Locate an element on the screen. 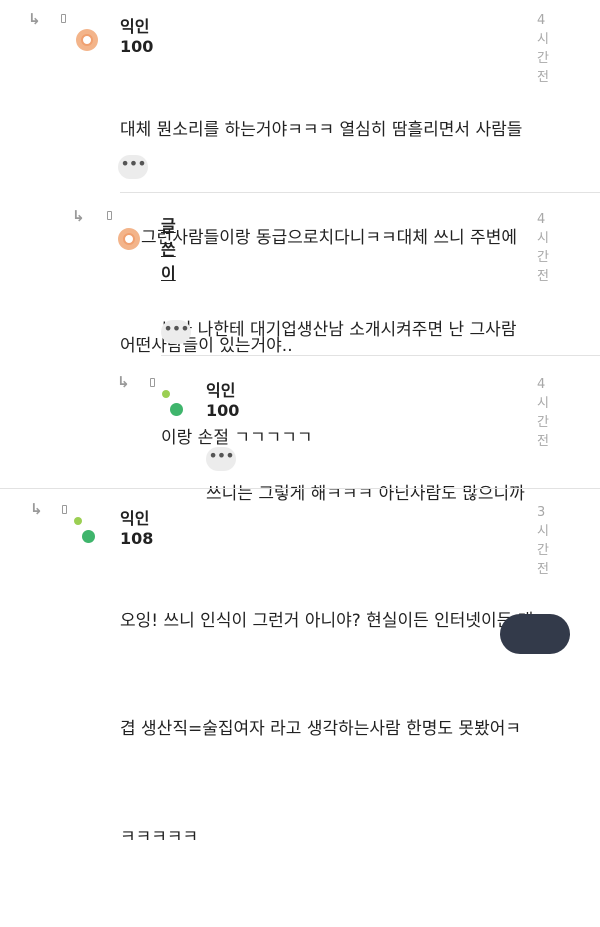 The height and width of the screenshot is (927, 600). floating-action-button is located at coordinates (535, 634).